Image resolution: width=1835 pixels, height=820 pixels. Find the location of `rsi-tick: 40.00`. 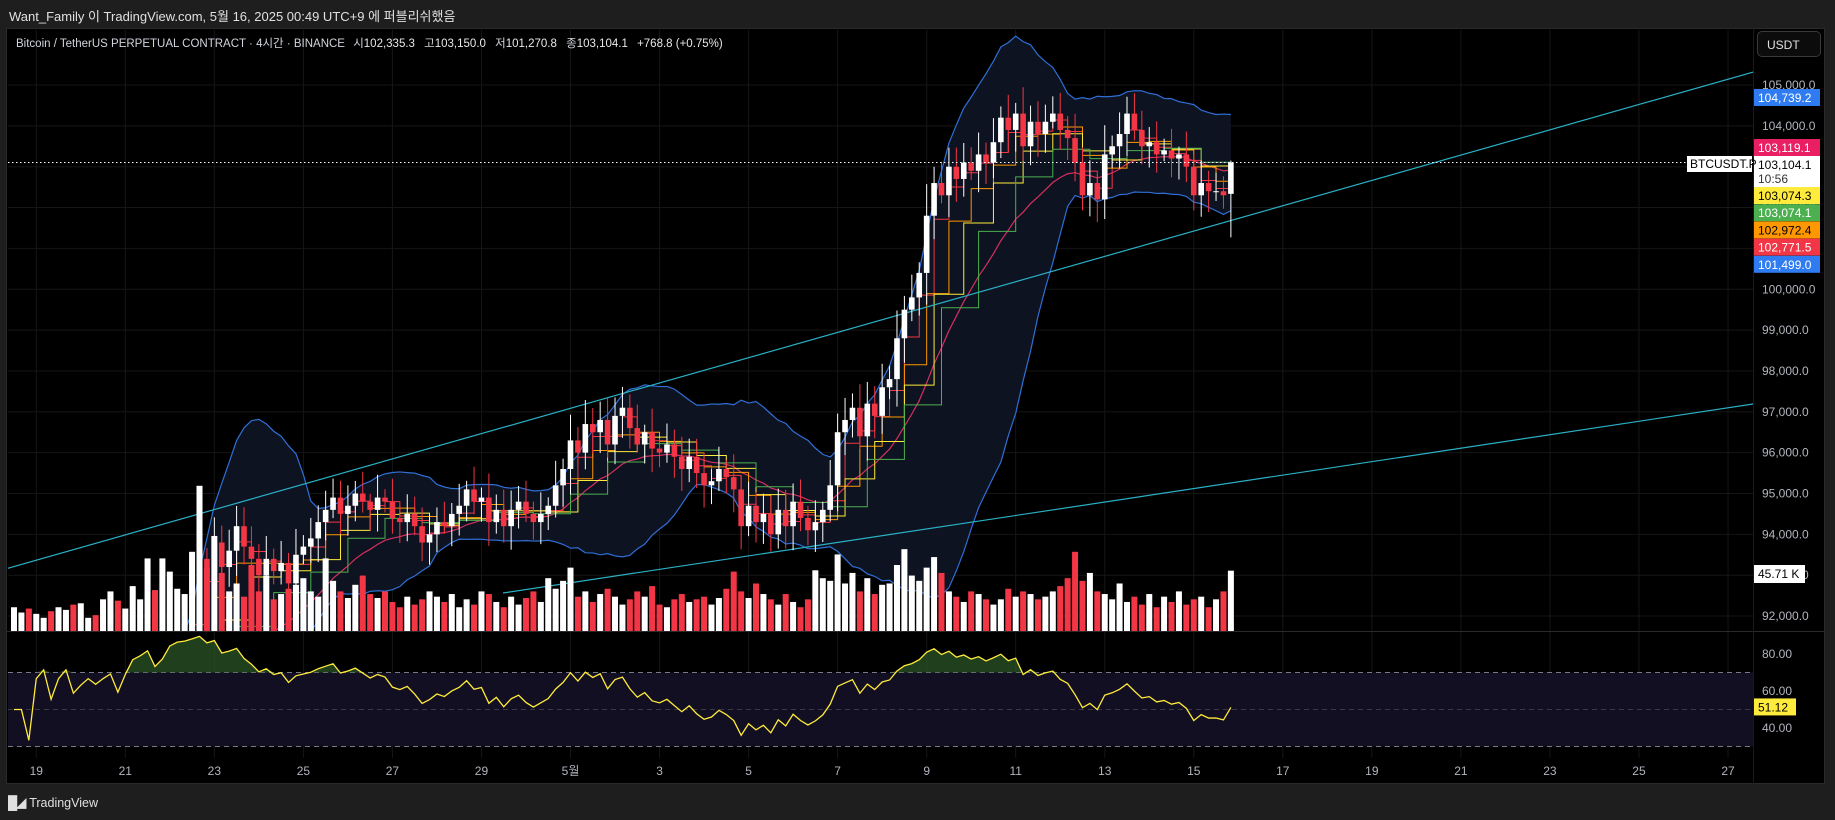

rsi-tick: 40.00 is located at coordinates (1777, 728).